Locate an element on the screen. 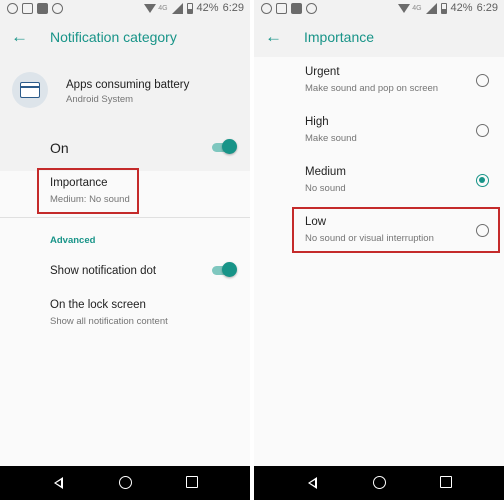 Image resolution: width=504 pixels, height=500 pixels. low-option-highlight-box is located at coordinates (396, 230).